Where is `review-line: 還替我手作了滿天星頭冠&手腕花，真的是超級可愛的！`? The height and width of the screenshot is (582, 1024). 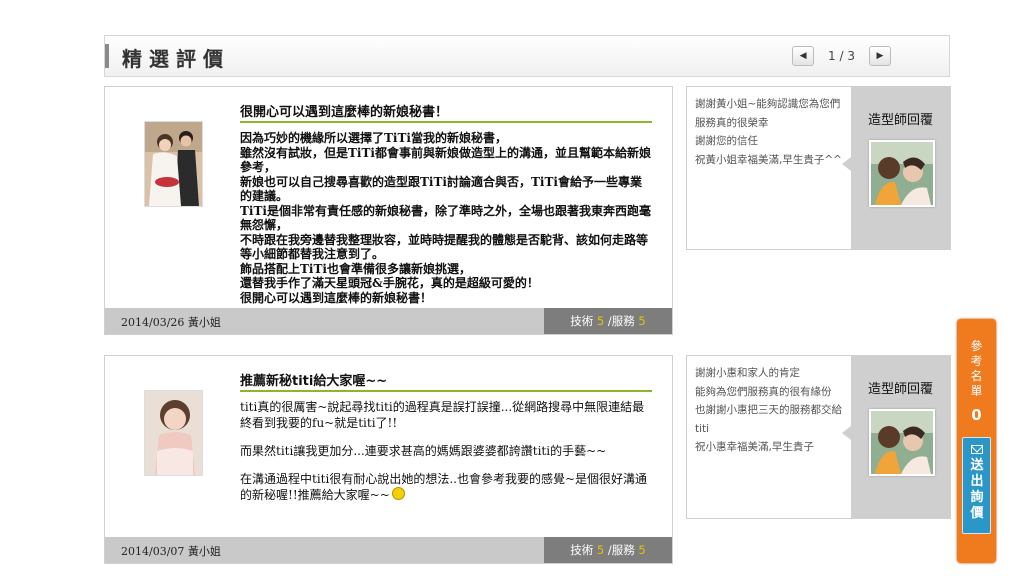
review-line: 還替我手作了滿天星頭冠&手腕花，真的是超級可愛的！ is located at coordinates (389, 283).